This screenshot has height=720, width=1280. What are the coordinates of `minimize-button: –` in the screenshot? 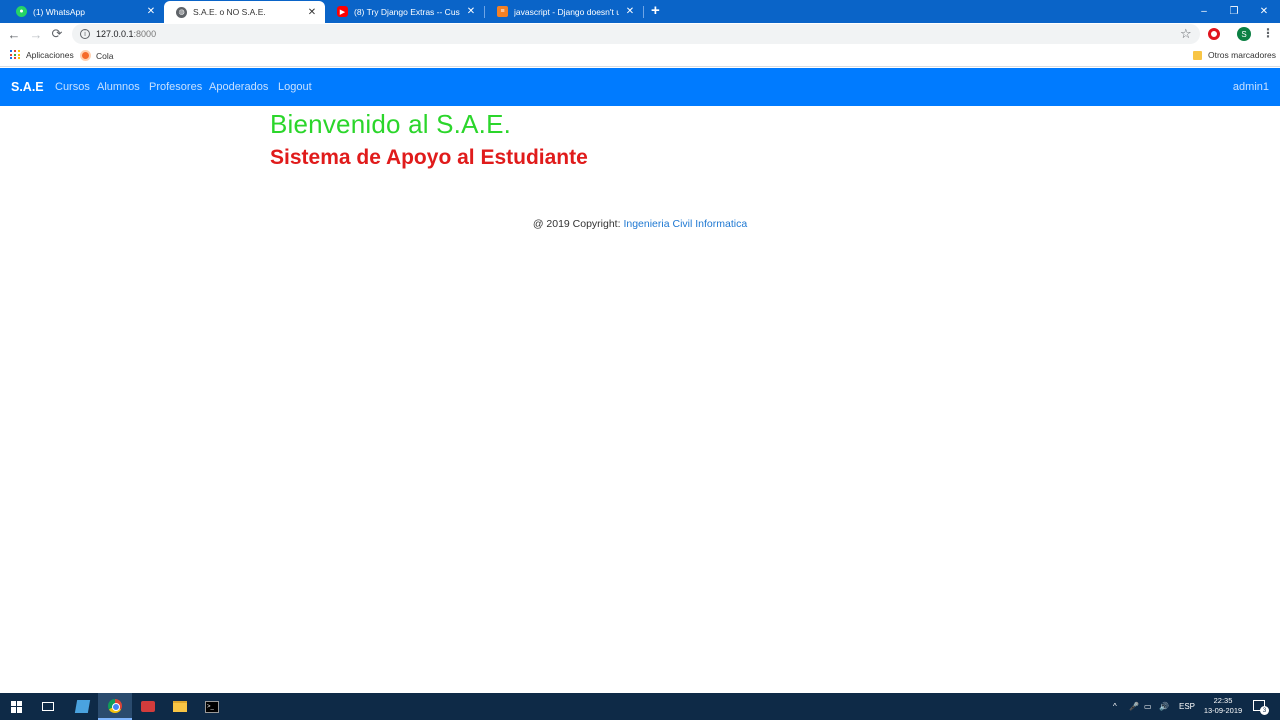 It's located at (1204, 11).